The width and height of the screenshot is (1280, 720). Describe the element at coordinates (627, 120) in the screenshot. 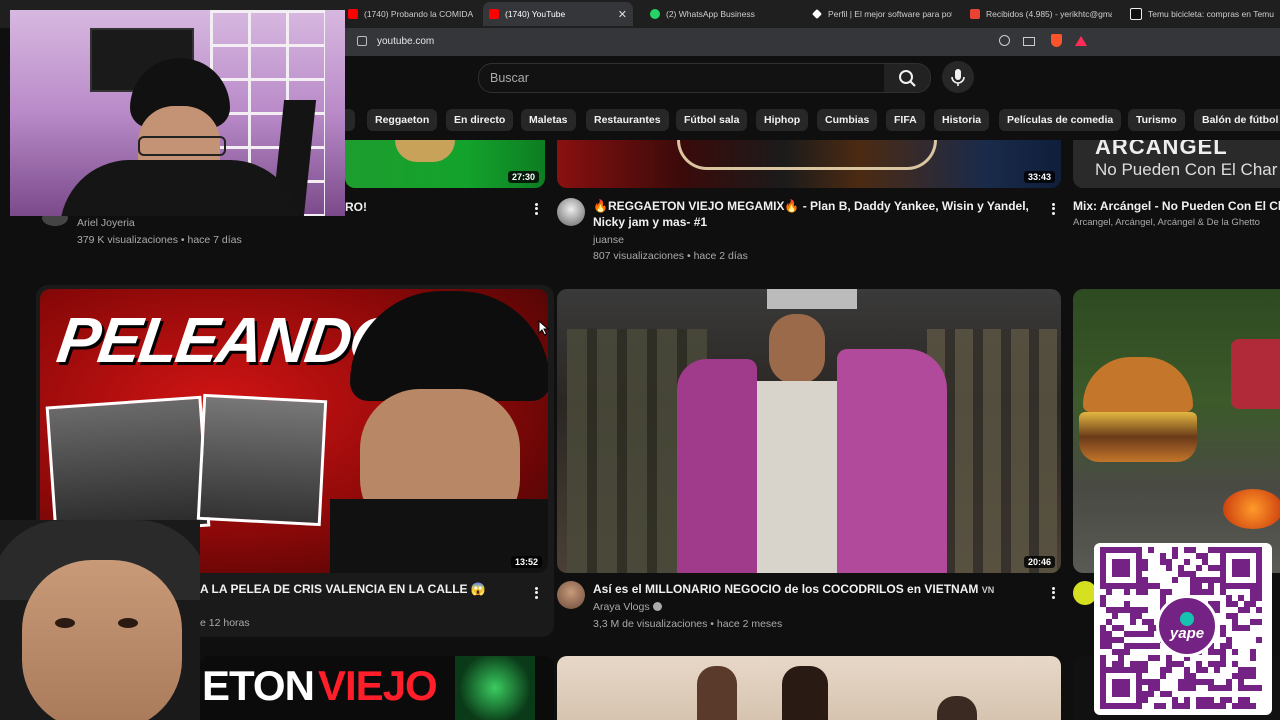

I see `chip-restaurantes: Restaurantes` at that location.